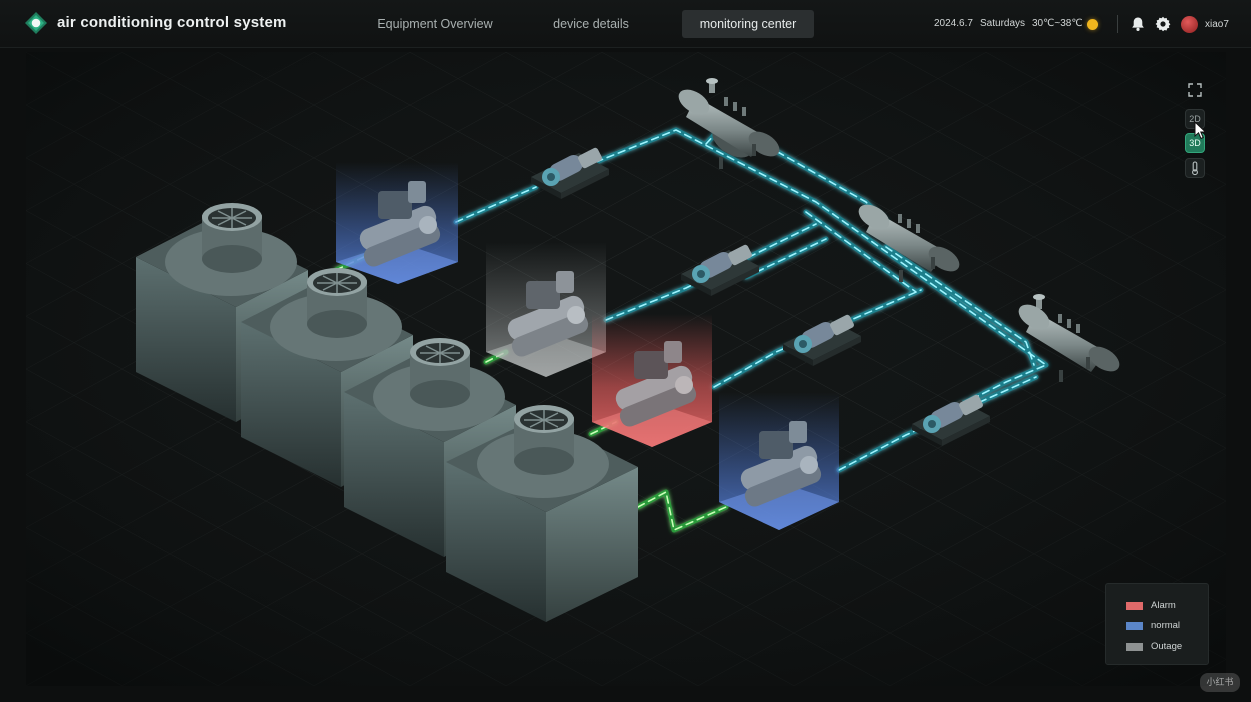  Describe the element at coordinates (1163, 24) in the screenshot. I see `gear-icon` at that location.